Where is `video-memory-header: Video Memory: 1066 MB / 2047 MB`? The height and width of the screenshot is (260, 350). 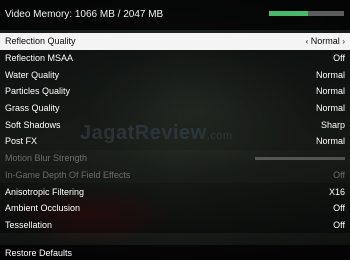
video-memory-header: Video Memory: 1066 MB / 2047 MB is located at coordinates (175, 15).